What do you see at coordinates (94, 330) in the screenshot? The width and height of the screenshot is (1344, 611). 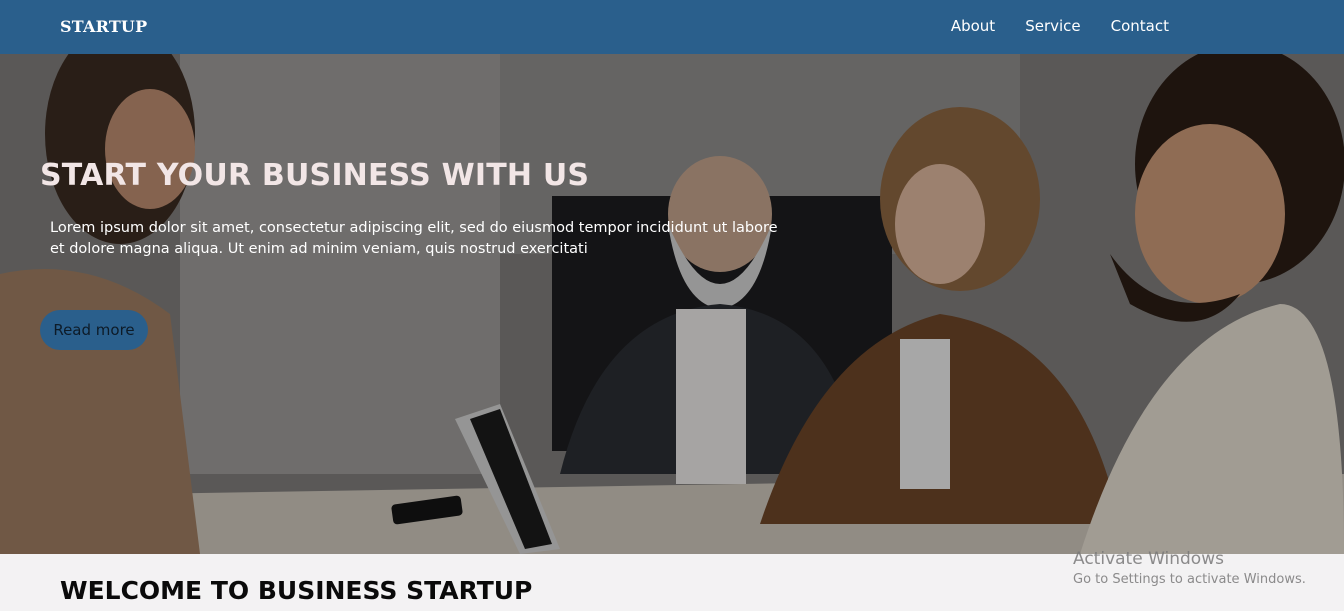 I see `read-more-button: Read more` at bounding box center [94, 330].